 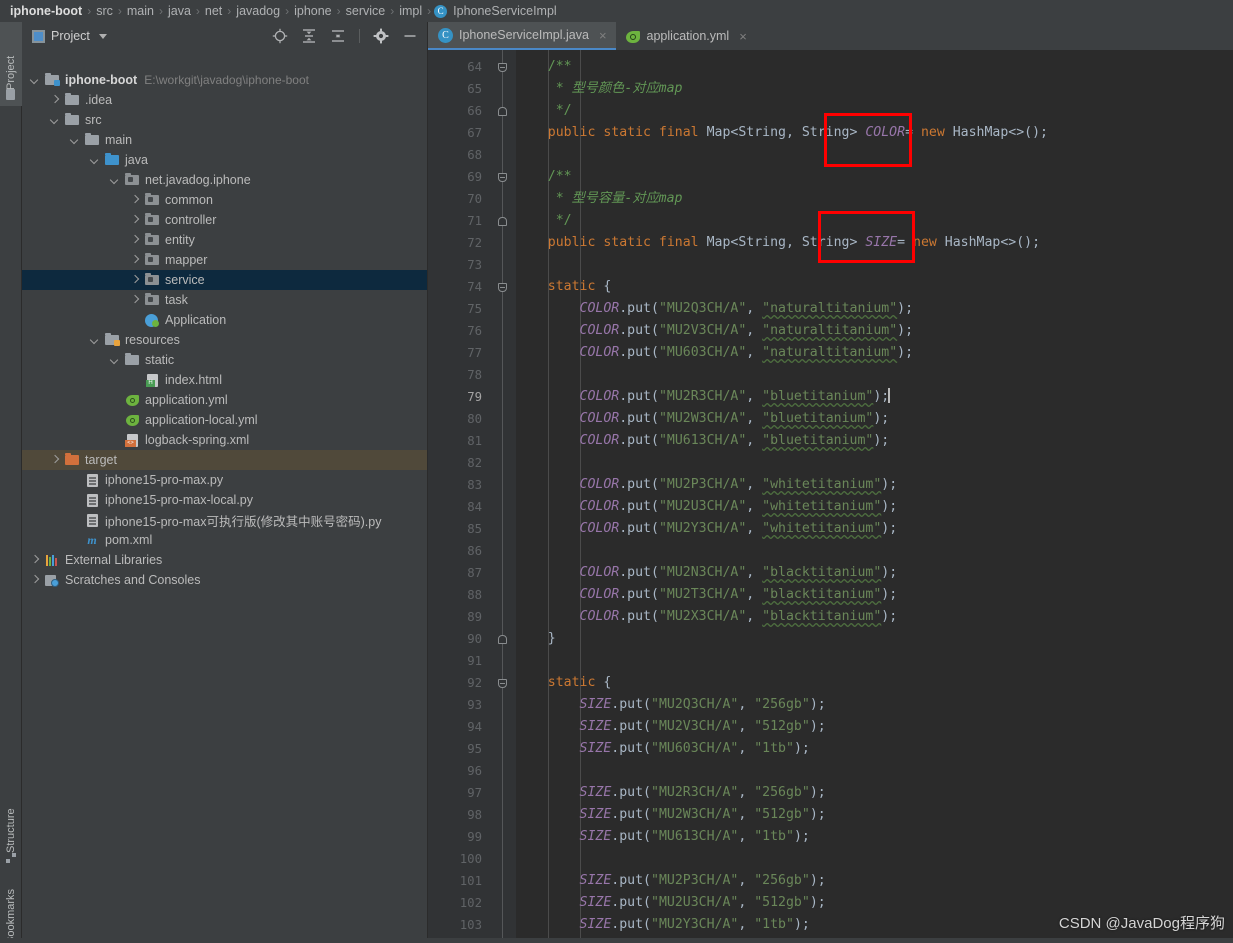 I want to click on tree-node-pom-xml: m pom.xml, so click(x=225, y=540).